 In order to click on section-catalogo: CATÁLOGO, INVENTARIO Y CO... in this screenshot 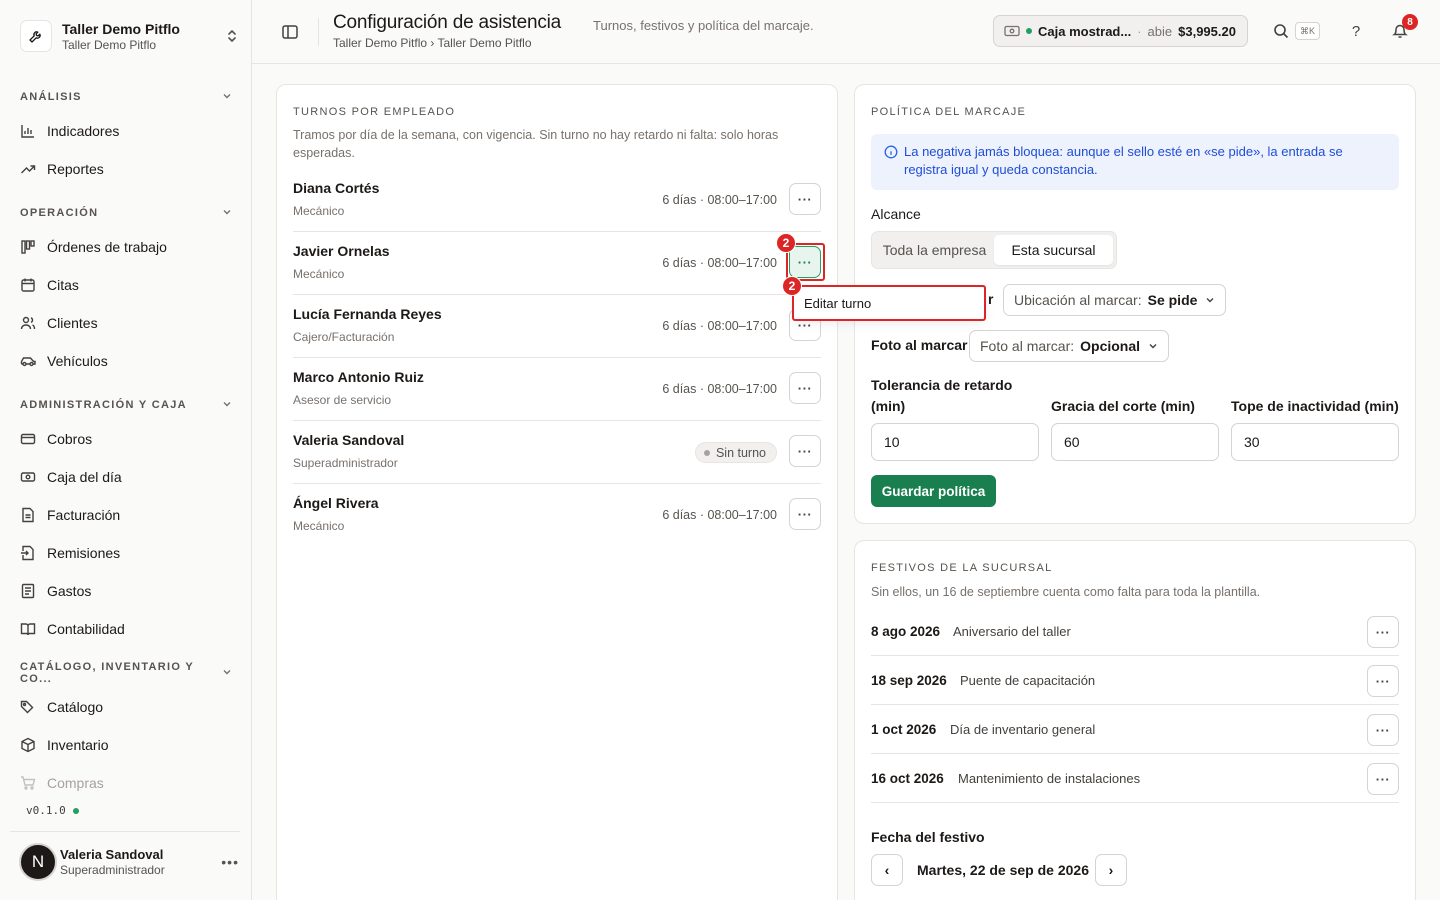, I will do `click(126, 673)`.